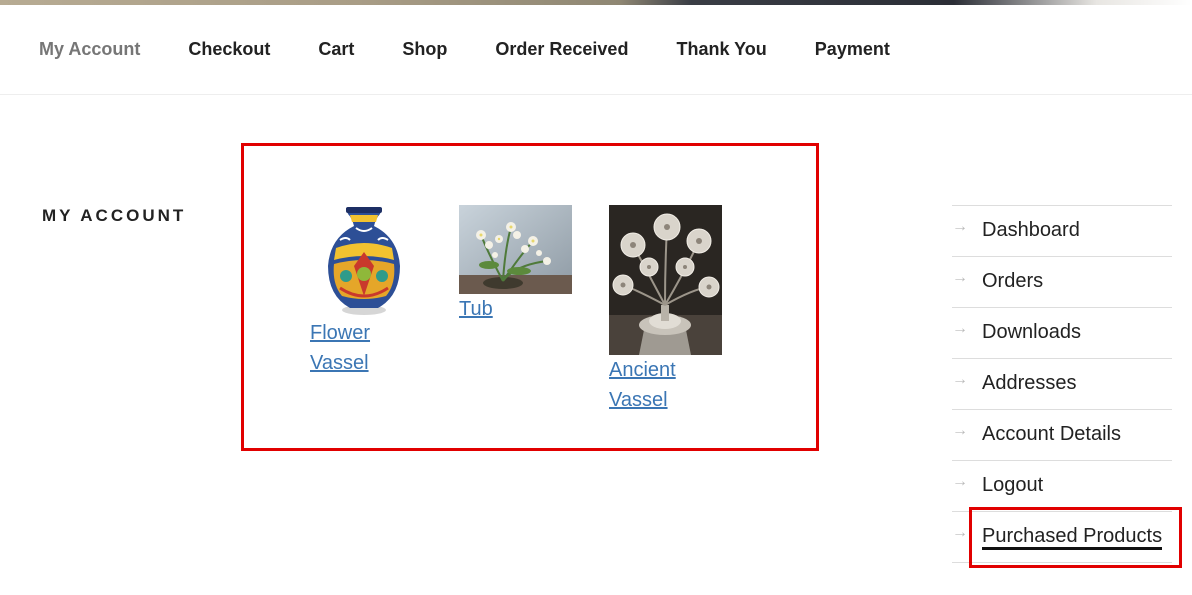  I want to click on account-nav-label: Downloads, so click(1031, 332).